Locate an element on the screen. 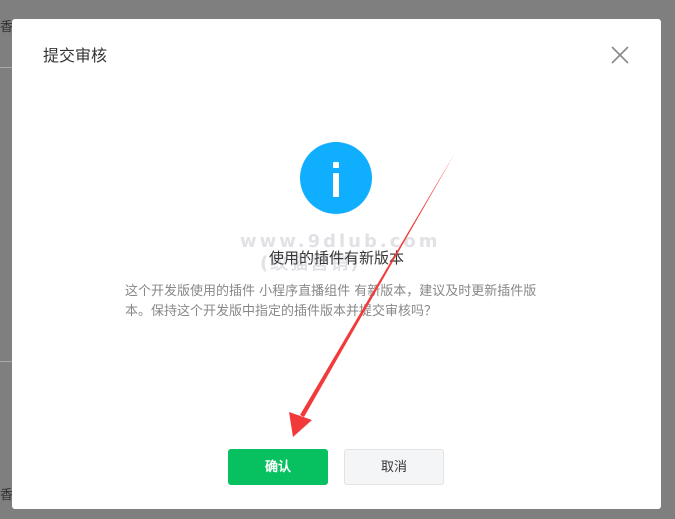 This screenshot has height=519, width=675. cancel-button: 取消 is located at coordinates (394, 467).